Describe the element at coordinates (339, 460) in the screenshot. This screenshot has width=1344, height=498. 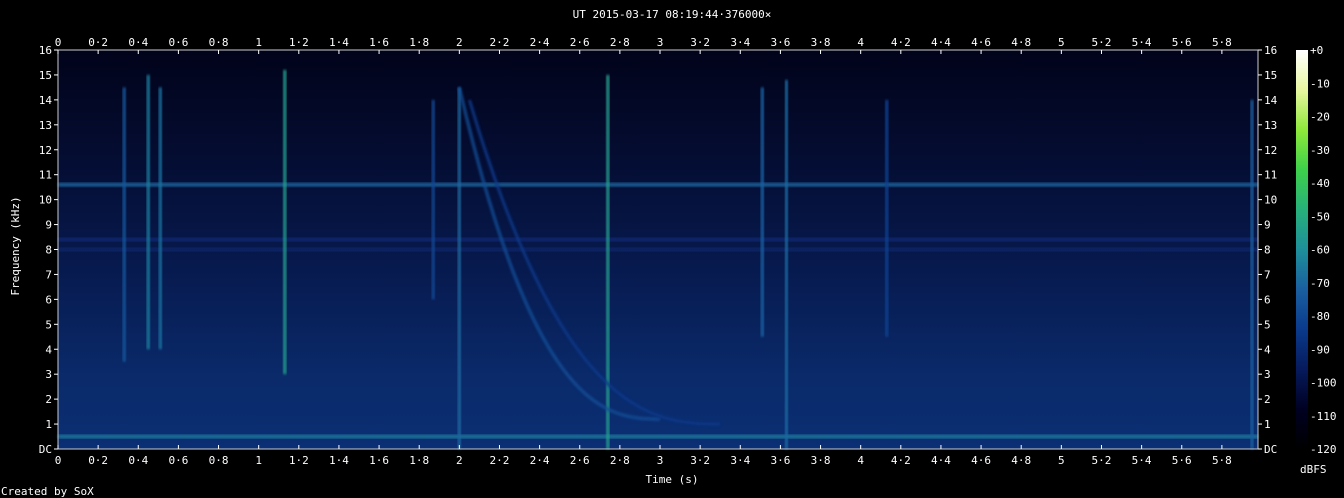
I see `x-tick-label-bottom: 1·4` at that location.